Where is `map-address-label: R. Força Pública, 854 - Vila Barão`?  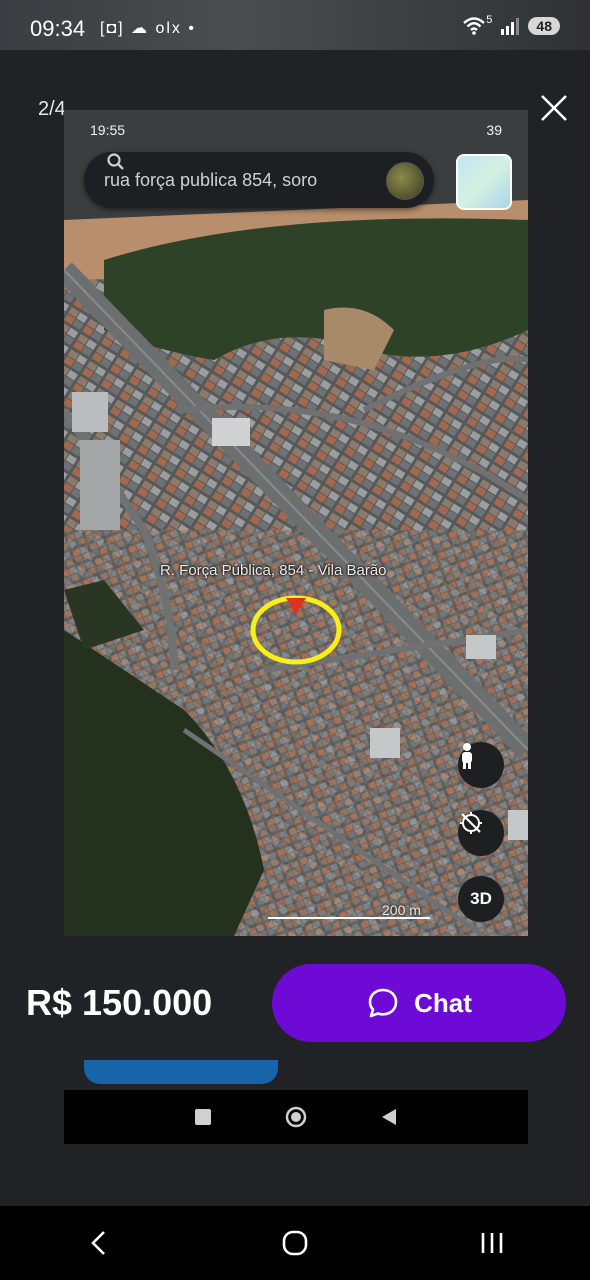 map-address-label: R. Força Pública, 854 - Vila Barão is located at coordinates (273, 570).